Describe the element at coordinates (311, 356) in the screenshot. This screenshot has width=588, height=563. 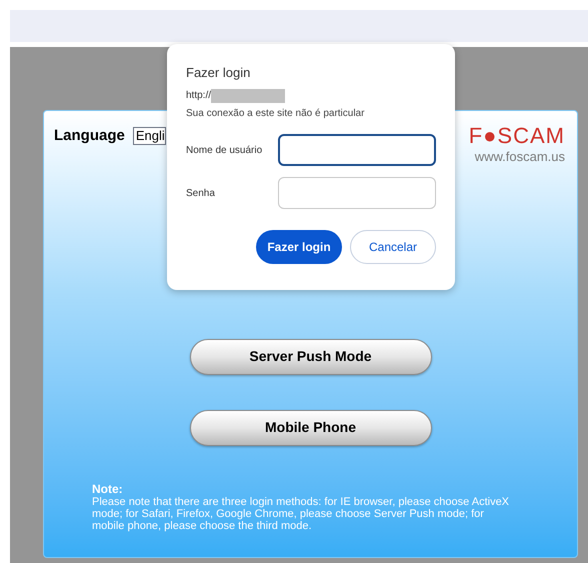
I see `mode-button: Server Push Mode` at that location.